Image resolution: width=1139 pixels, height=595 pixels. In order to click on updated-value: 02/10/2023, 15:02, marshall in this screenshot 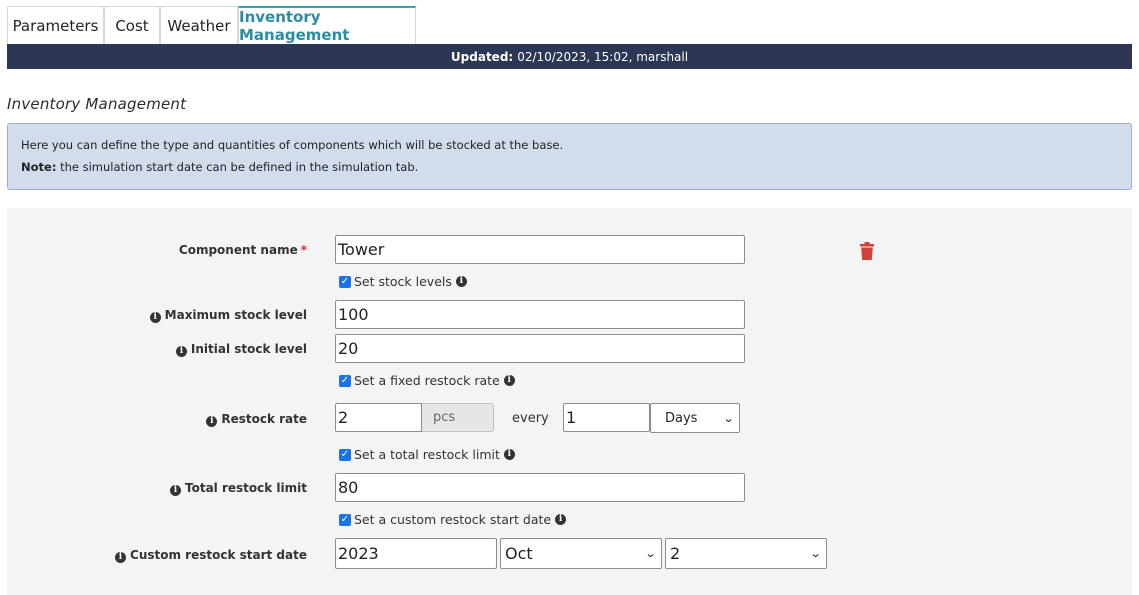, I will do `click(603, 56)`.